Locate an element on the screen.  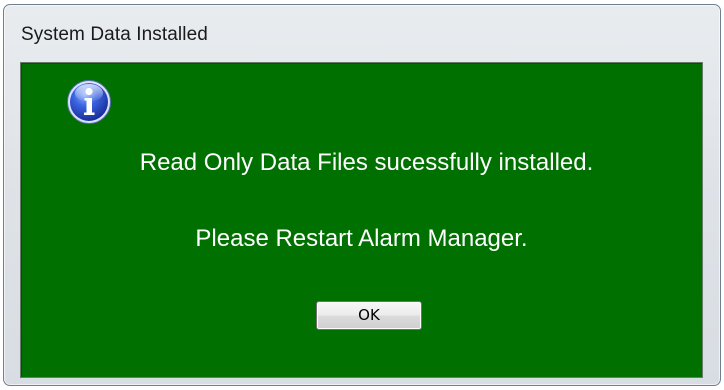
title-bar: System Data Installed is located at coordinates (362, 30).